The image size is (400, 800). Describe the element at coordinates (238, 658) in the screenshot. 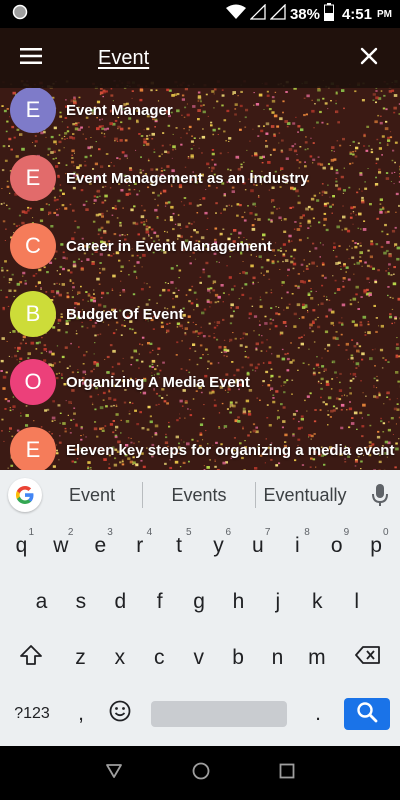

I see `key-b: b` at that location.